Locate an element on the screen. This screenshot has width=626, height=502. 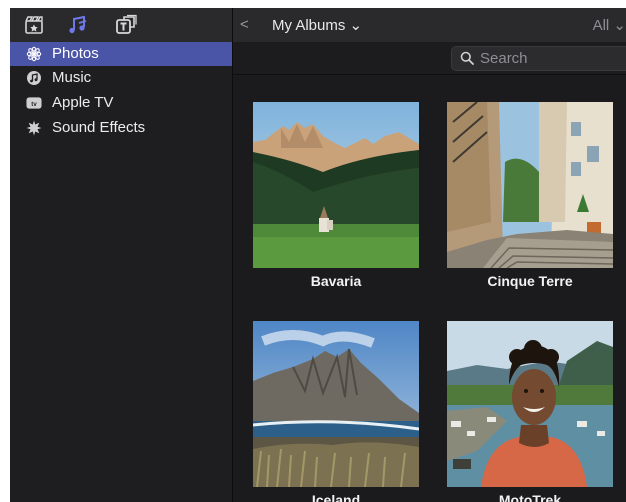
search-field is located at coordinates (538, 58).